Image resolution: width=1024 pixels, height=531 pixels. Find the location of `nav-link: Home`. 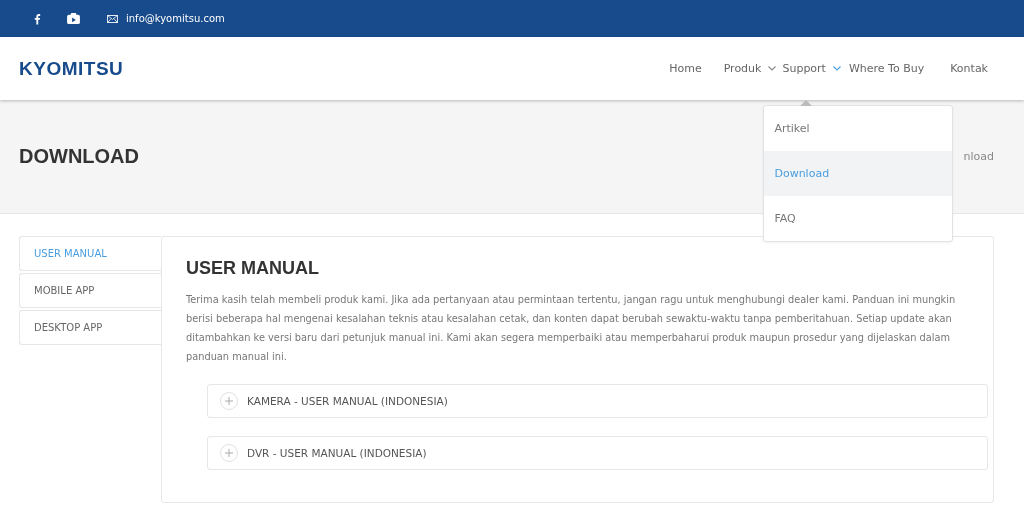

nav-link: Home is located at coordinates (685, 68).